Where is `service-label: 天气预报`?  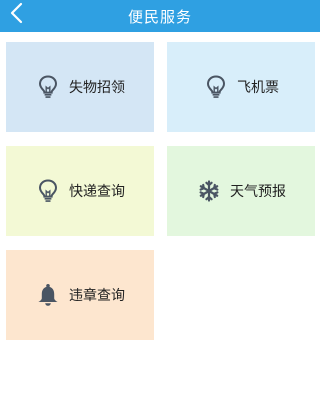
service-label: 天气预报 is located at coordinates (258, 192).